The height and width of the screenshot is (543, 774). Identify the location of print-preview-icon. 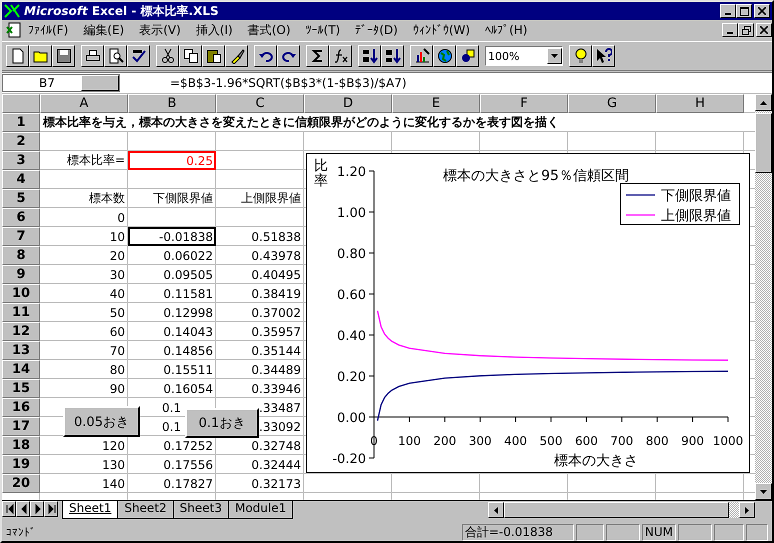
(115, 56).